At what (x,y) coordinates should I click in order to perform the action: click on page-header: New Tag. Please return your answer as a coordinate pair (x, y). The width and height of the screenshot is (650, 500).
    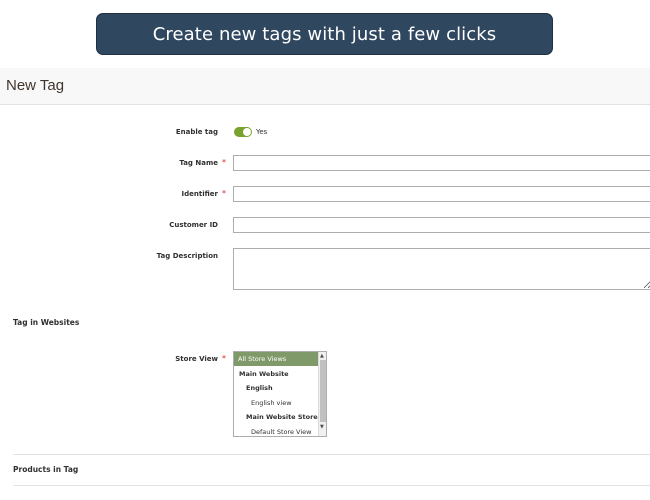
    Looking at the image, I should click on (325, 86).